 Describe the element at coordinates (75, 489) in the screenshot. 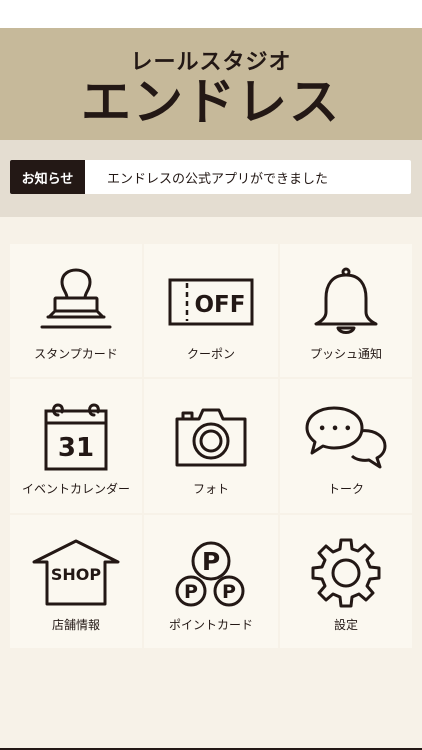

I see `menu-item-label: イベントカレンダー` at that location.